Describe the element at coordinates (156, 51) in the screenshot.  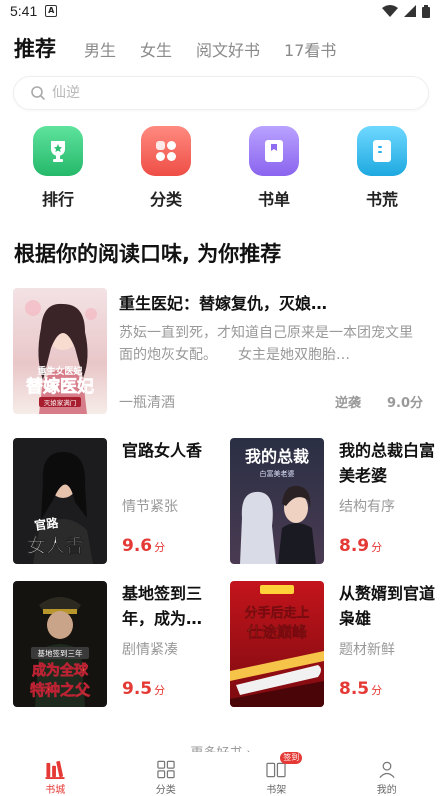
I see `tab-female: 女生` at that location.